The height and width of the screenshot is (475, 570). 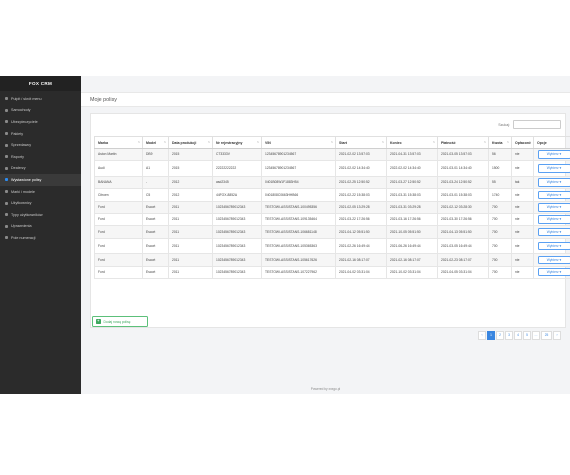 I want to click on sidebar-item-9: Użytkownicy, so click(x=40, y=203).